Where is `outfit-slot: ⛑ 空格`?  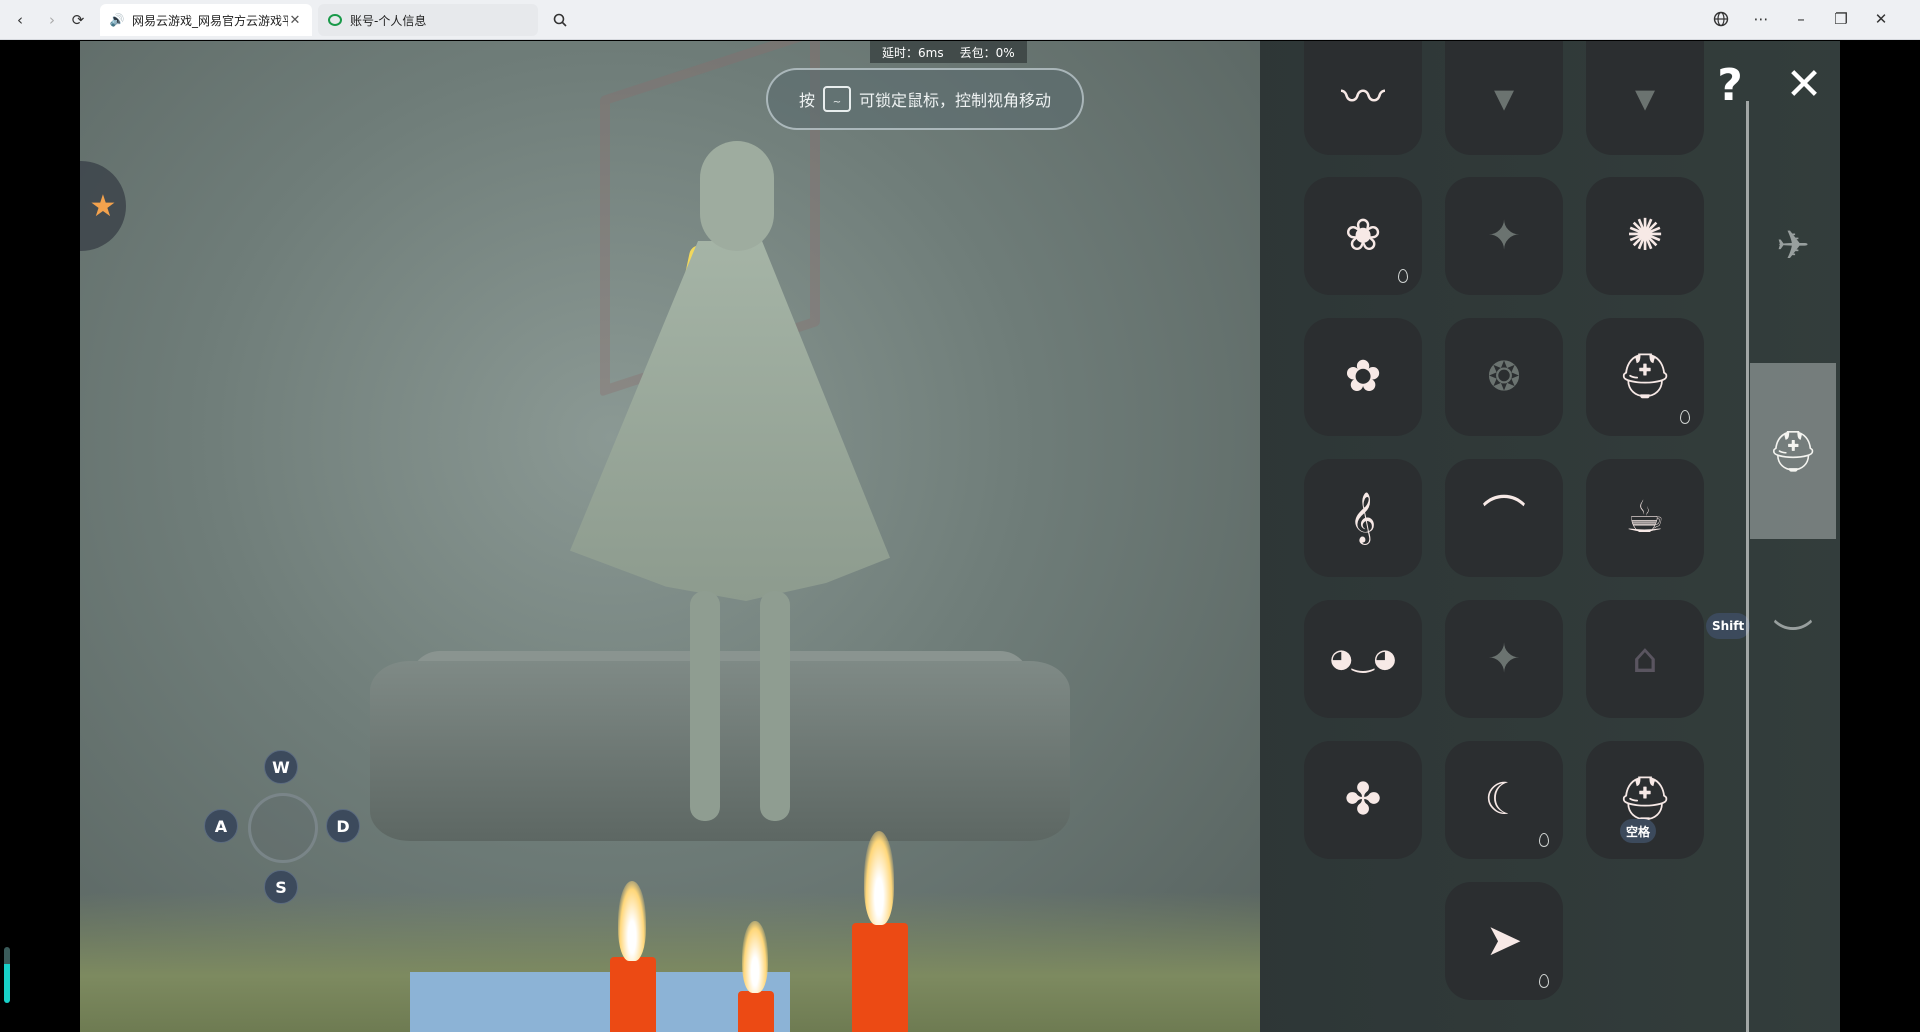 outfit-slot: ⛑ 空格 is located at coordinates (1645, 800).